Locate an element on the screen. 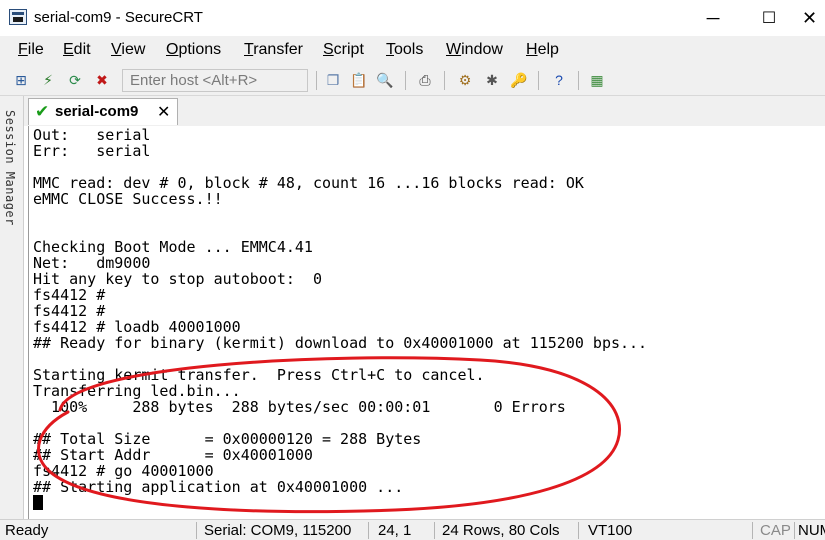 The image size is (825, 540). status-emulation: VT100 is located at coordinates (610, 530).